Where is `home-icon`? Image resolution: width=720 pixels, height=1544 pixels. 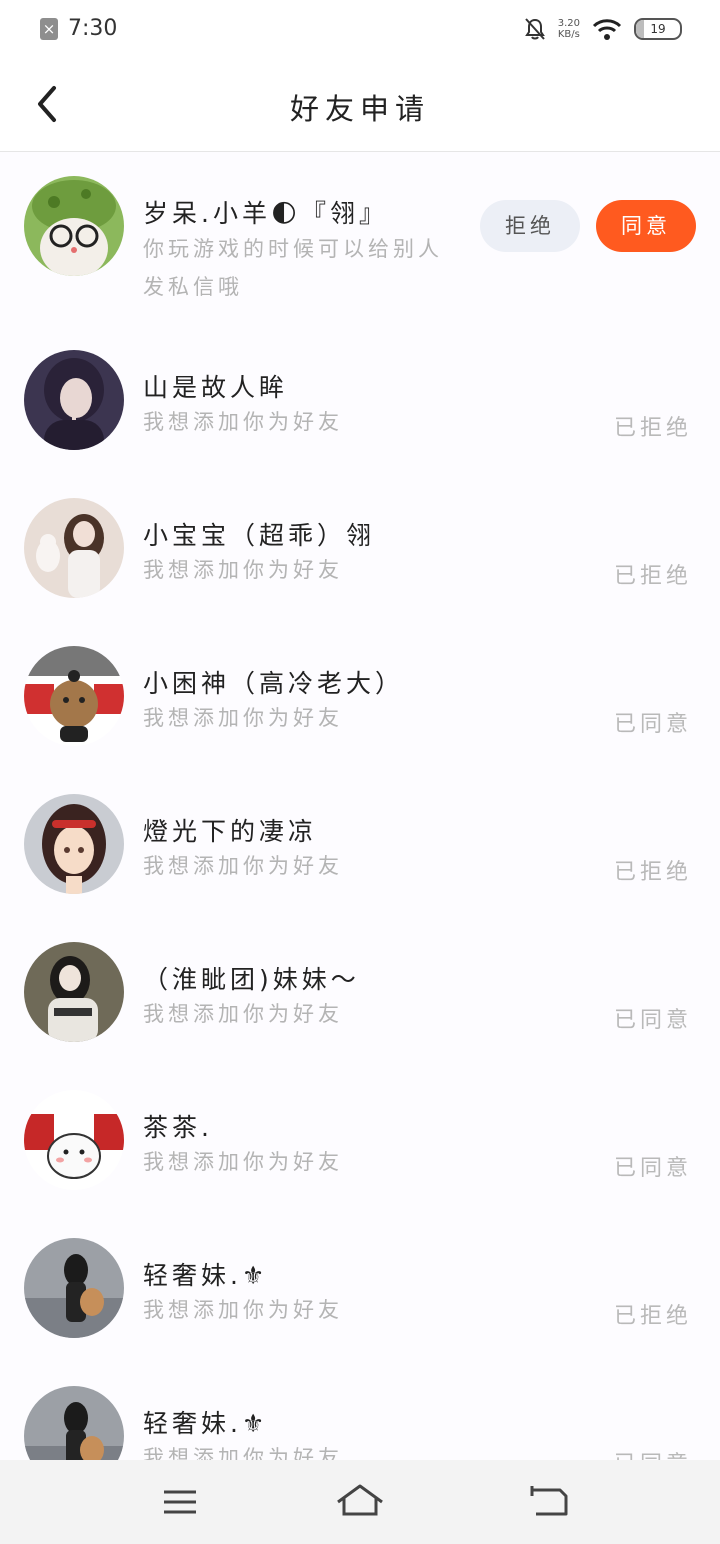
home-icon is located at coordinates (360, 1502).